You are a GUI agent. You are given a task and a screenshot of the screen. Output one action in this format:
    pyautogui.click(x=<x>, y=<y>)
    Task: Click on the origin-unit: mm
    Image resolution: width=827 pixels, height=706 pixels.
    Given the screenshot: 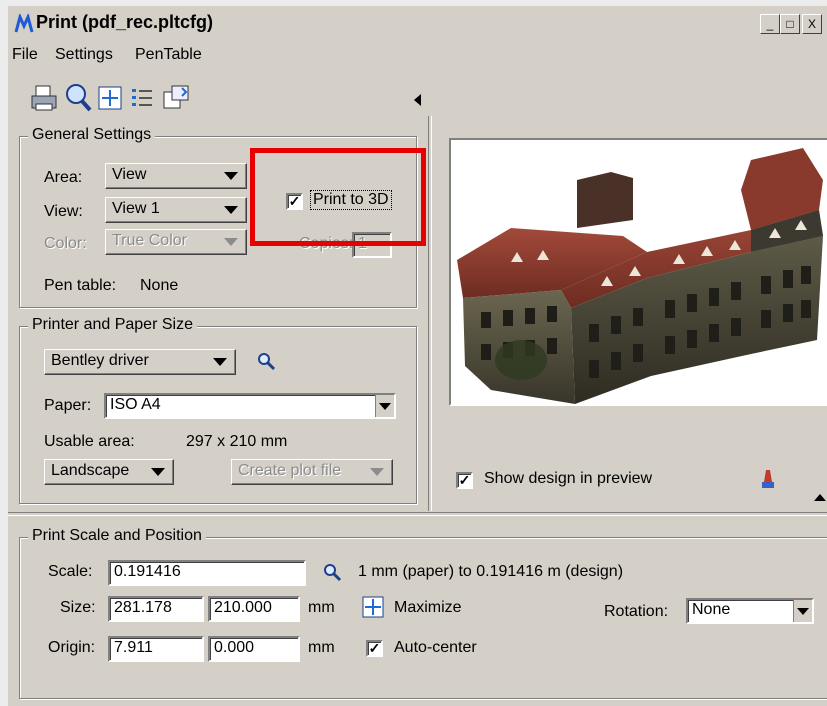 What is the action you would take?
    pyautogui.click(x=321, y=647)
    